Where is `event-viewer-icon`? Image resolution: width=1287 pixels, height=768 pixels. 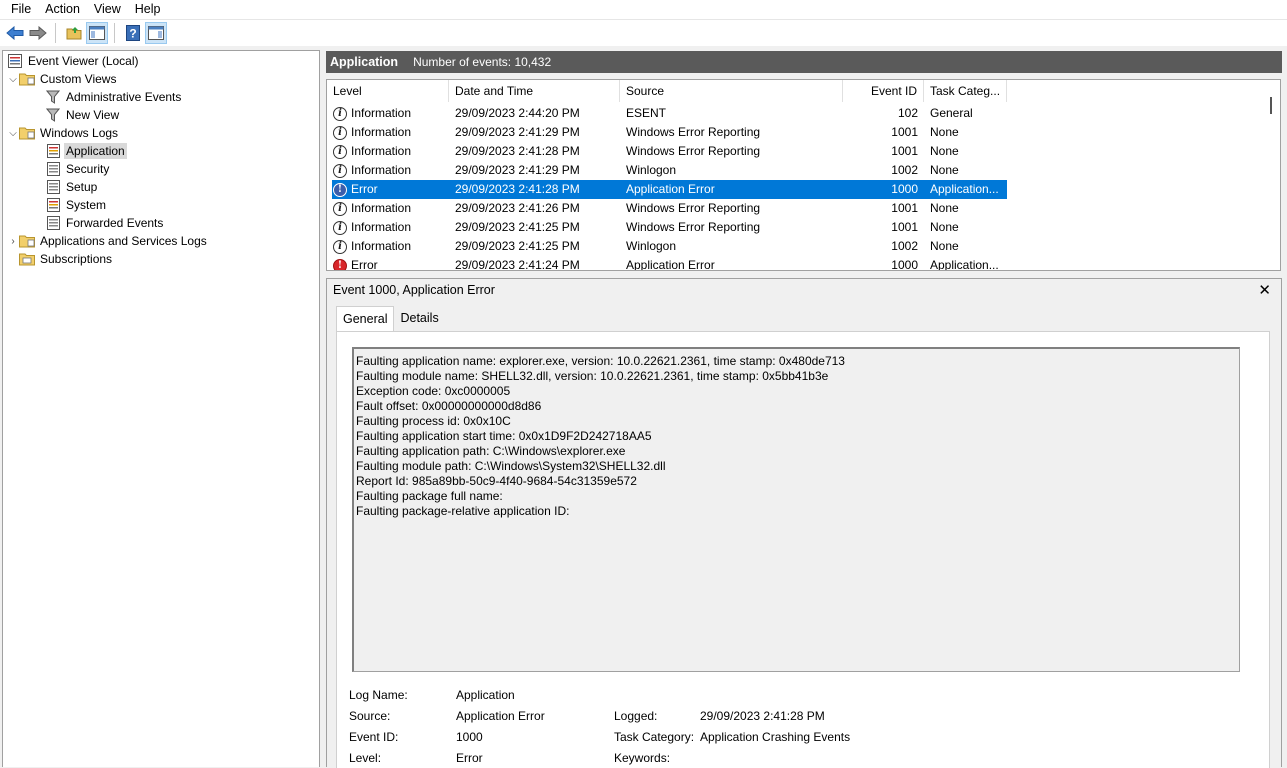
event-viewer-icon is located at coordinates (15, 61).